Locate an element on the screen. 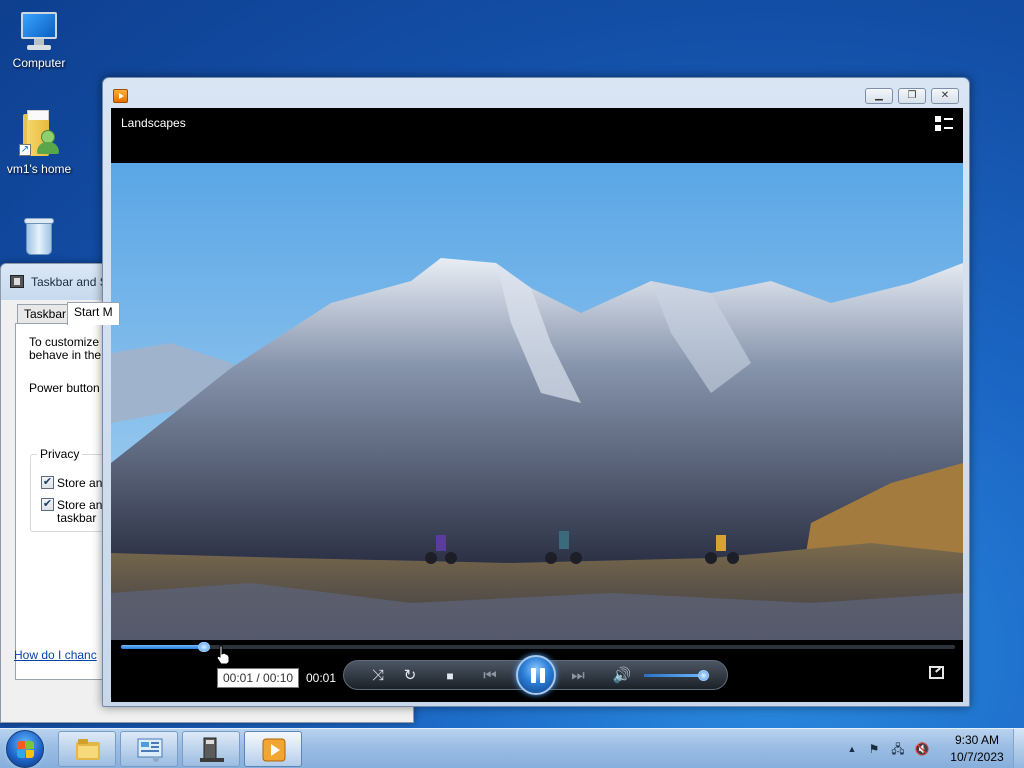 The height and width of the screenshot is (768, 1024). props-title: Taskbar and S is located at coordinates (69, 282).